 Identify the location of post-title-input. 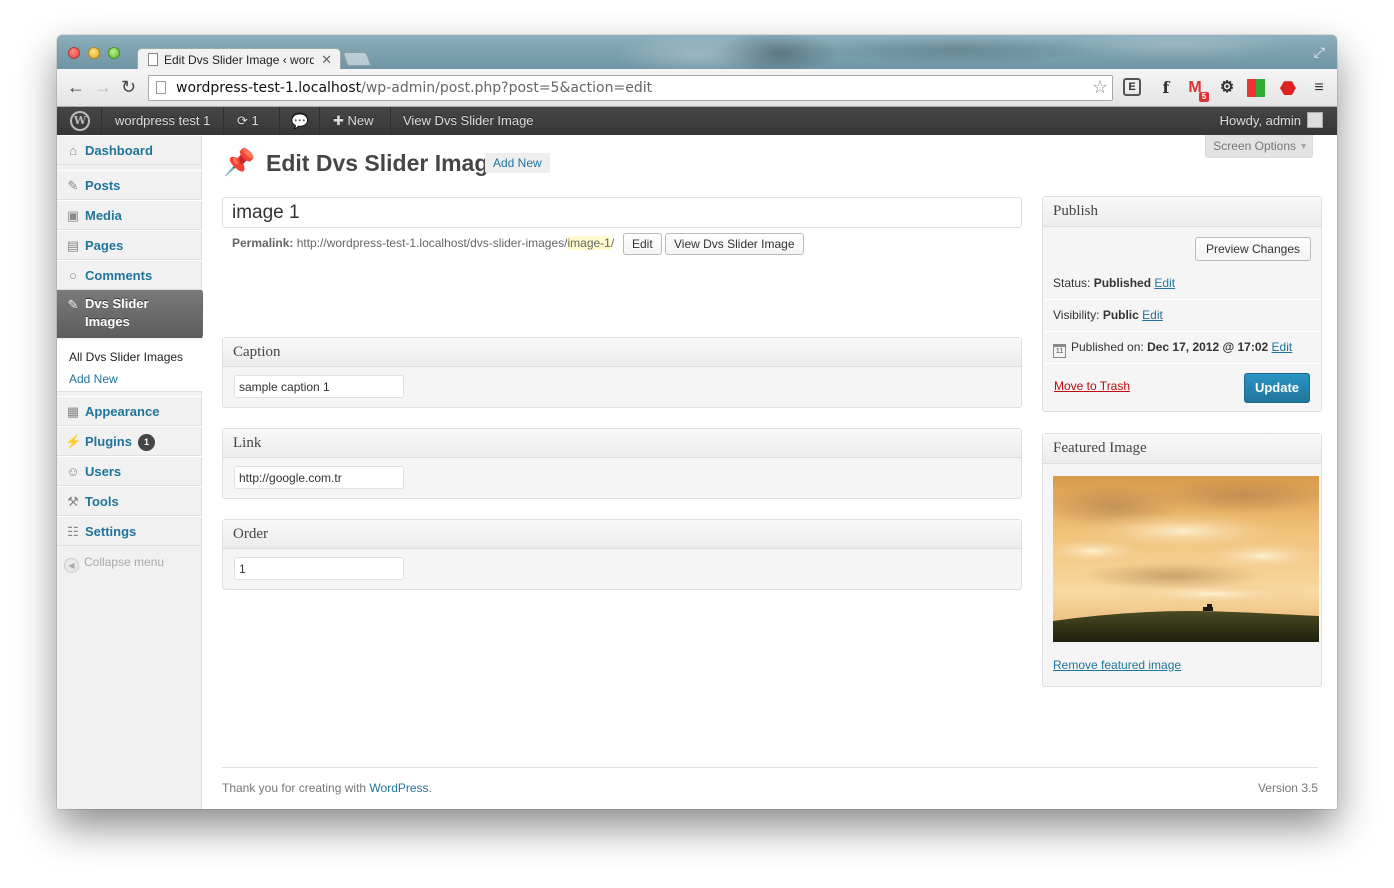
(622, 212).